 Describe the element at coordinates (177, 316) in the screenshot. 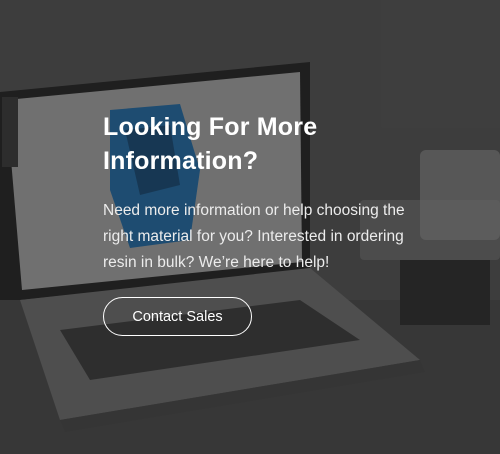

I see `contact-sales-button: Contact Sales` at that location.